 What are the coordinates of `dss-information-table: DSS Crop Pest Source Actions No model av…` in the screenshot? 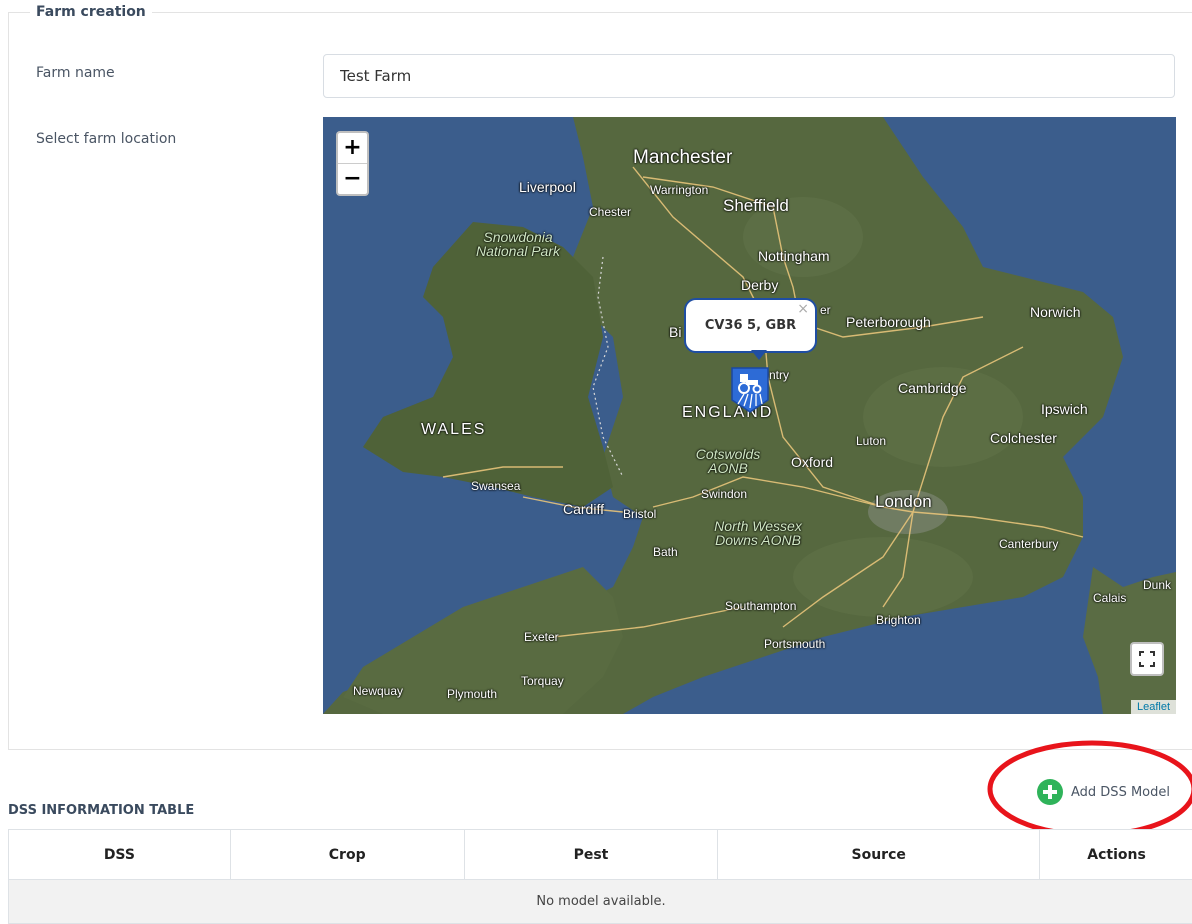 It's located at (600, 876).